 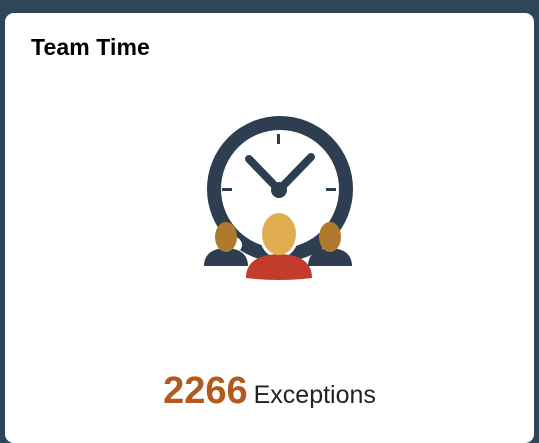 What do you see at coordinates (279, 234) in the screenshot?
I see `center-person-head` at bounding box center [279, 234].